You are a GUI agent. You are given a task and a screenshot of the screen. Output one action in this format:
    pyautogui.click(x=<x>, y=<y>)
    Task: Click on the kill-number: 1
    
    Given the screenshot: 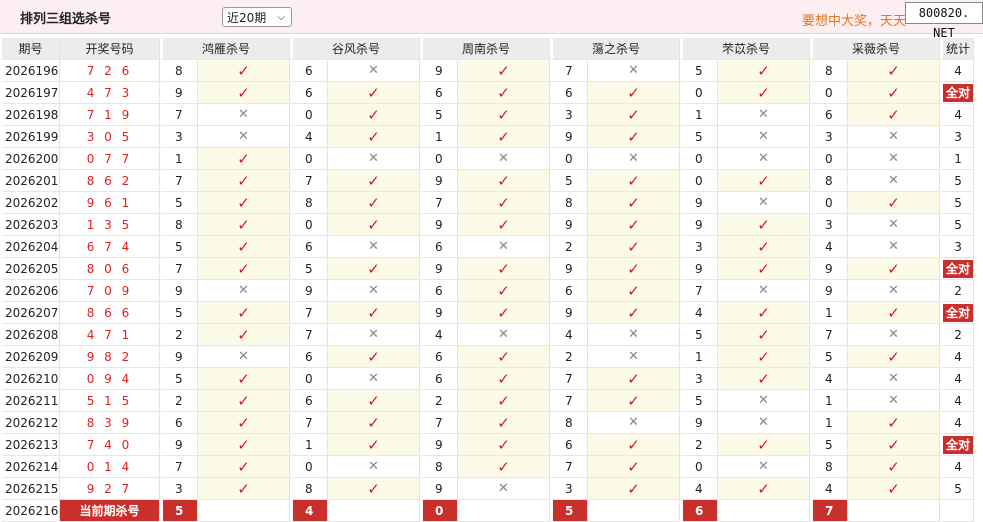 What is the action you would take?
    pyautogui.click(x=309, y=445)
    